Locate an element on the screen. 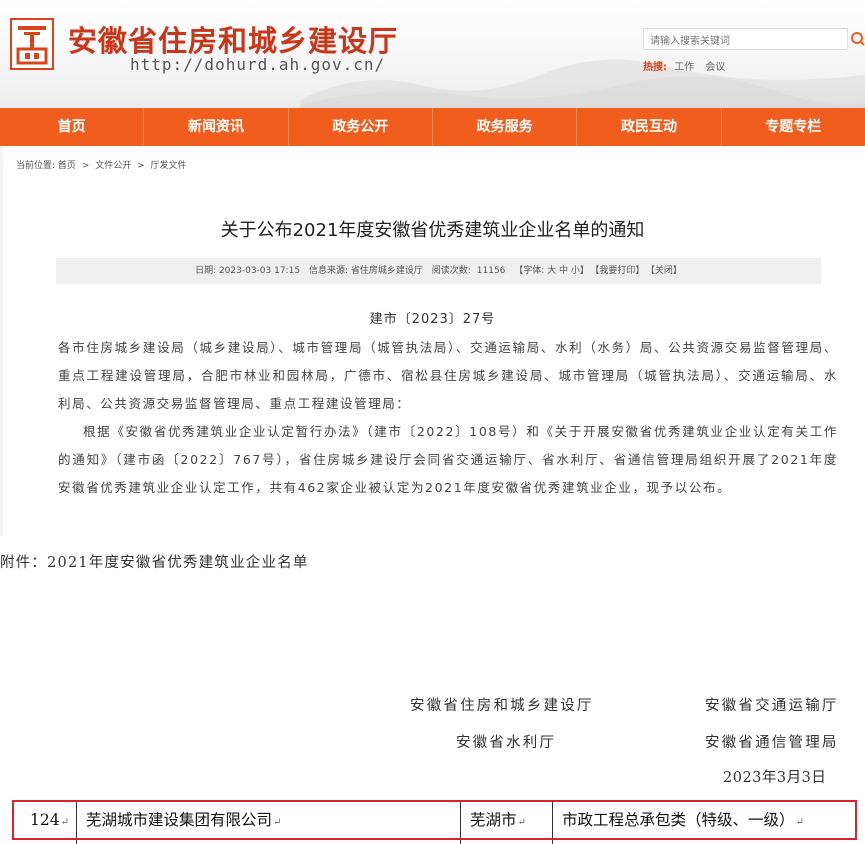 Image resolution: width=865 pixels, height=844 pixels. breadcrumb-label: 当前位置: is located at coordinates (36, 166).